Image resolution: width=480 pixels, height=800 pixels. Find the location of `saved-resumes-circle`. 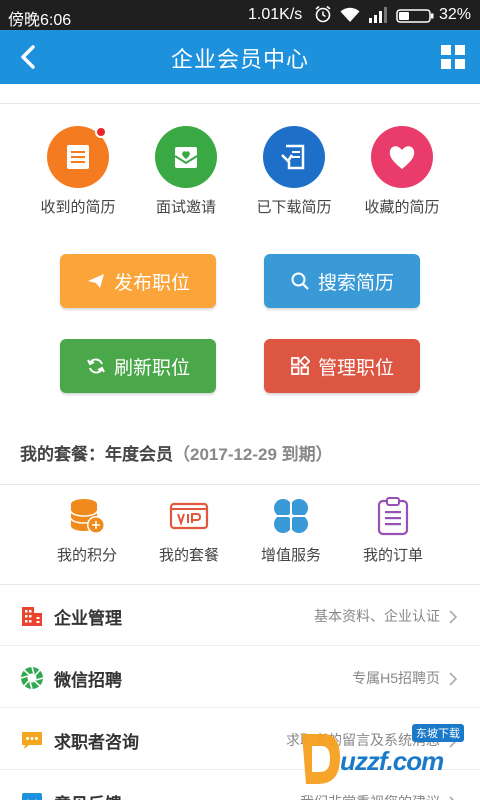

saved-resumes-circle is located at coordinates (402, 157).